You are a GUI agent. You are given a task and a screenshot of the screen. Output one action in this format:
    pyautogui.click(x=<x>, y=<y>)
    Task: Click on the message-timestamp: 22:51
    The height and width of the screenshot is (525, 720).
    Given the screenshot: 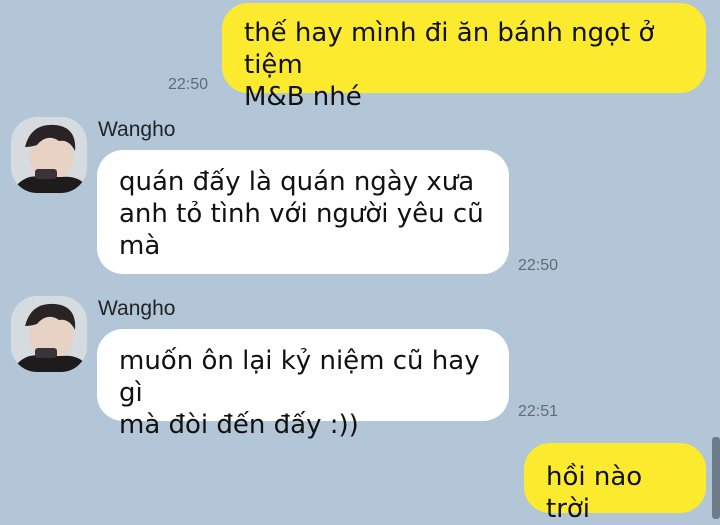 What is the action you would take?
    pyautogui.click(x=538, y=411)
    